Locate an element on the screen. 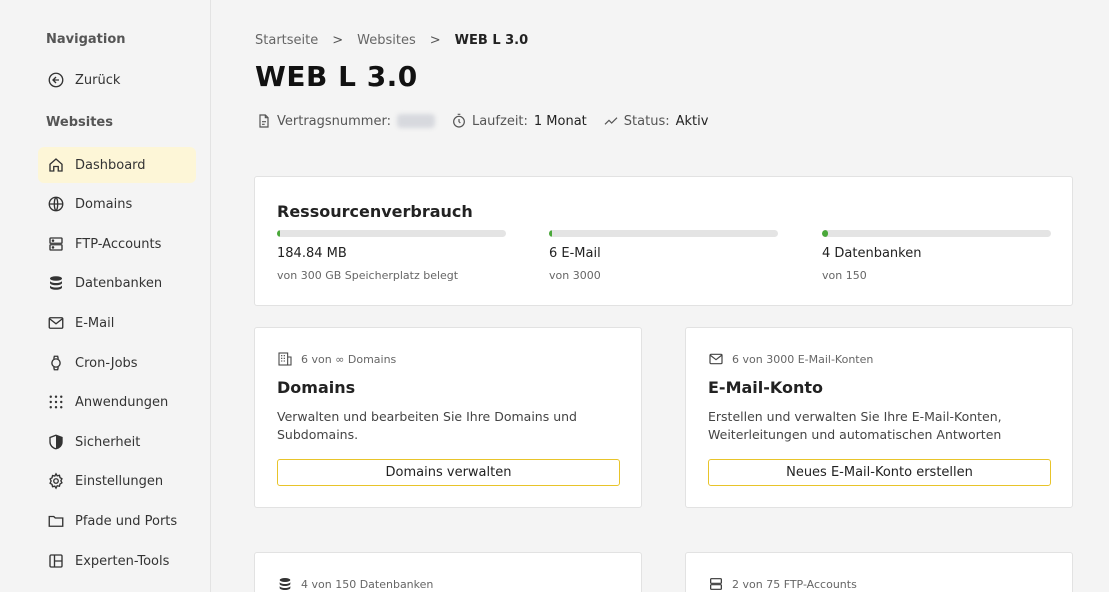  databases-count: 4 von 150 Datenbanken is located at coordinates (367, 584).